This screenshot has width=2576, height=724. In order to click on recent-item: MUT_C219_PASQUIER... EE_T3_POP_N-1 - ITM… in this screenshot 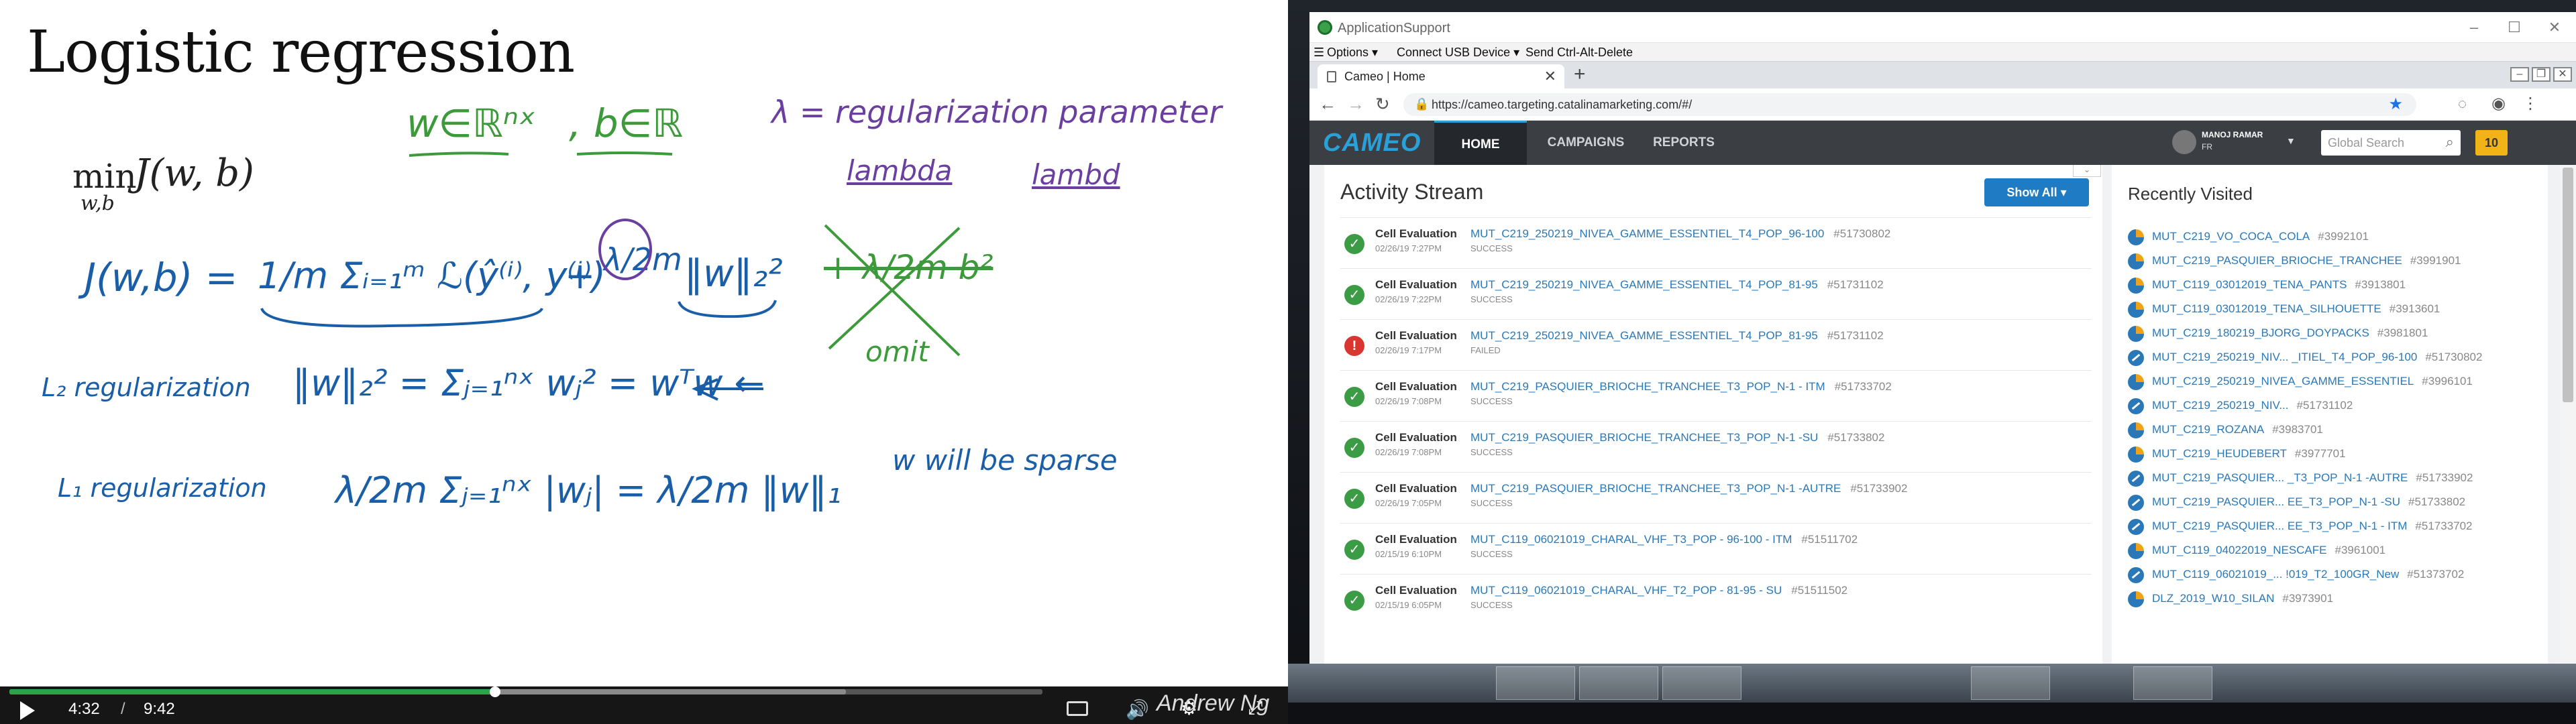, I will do `click(2332, 527)`.